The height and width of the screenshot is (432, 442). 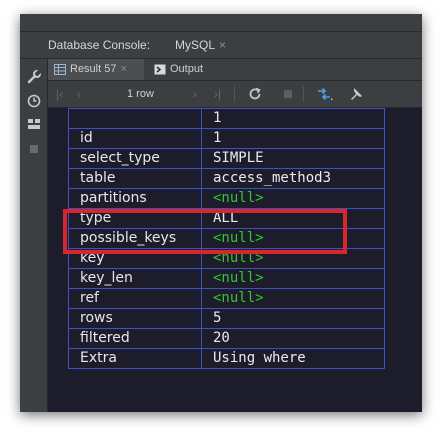 What do you see at coordinates (160, 69) in the screenshot?
I see `output-icon` at bounding box center [160, 69].